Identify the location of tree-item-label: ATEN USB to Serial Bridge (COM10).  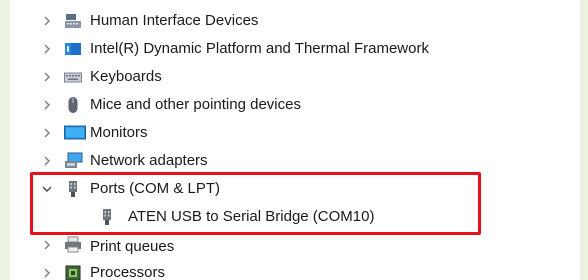
(251, 216).